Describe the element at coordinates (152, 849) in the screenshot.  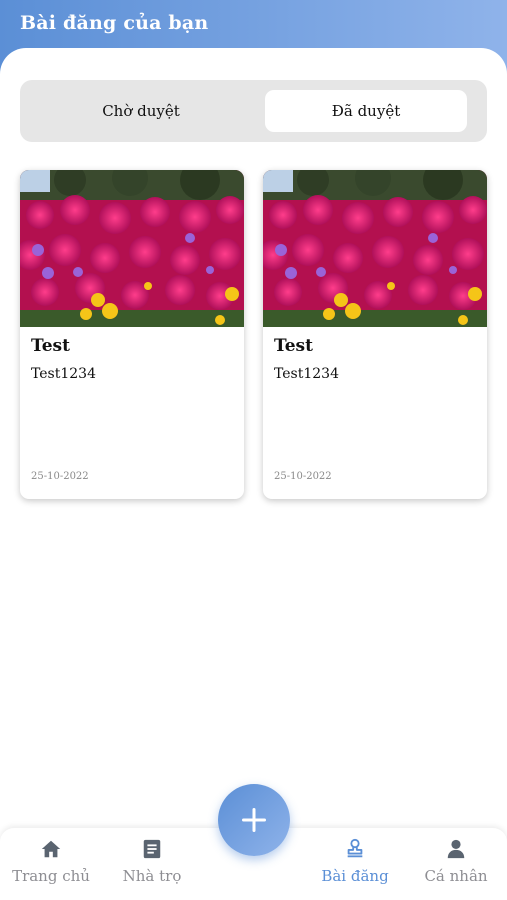
I see `document-icon` at that location.